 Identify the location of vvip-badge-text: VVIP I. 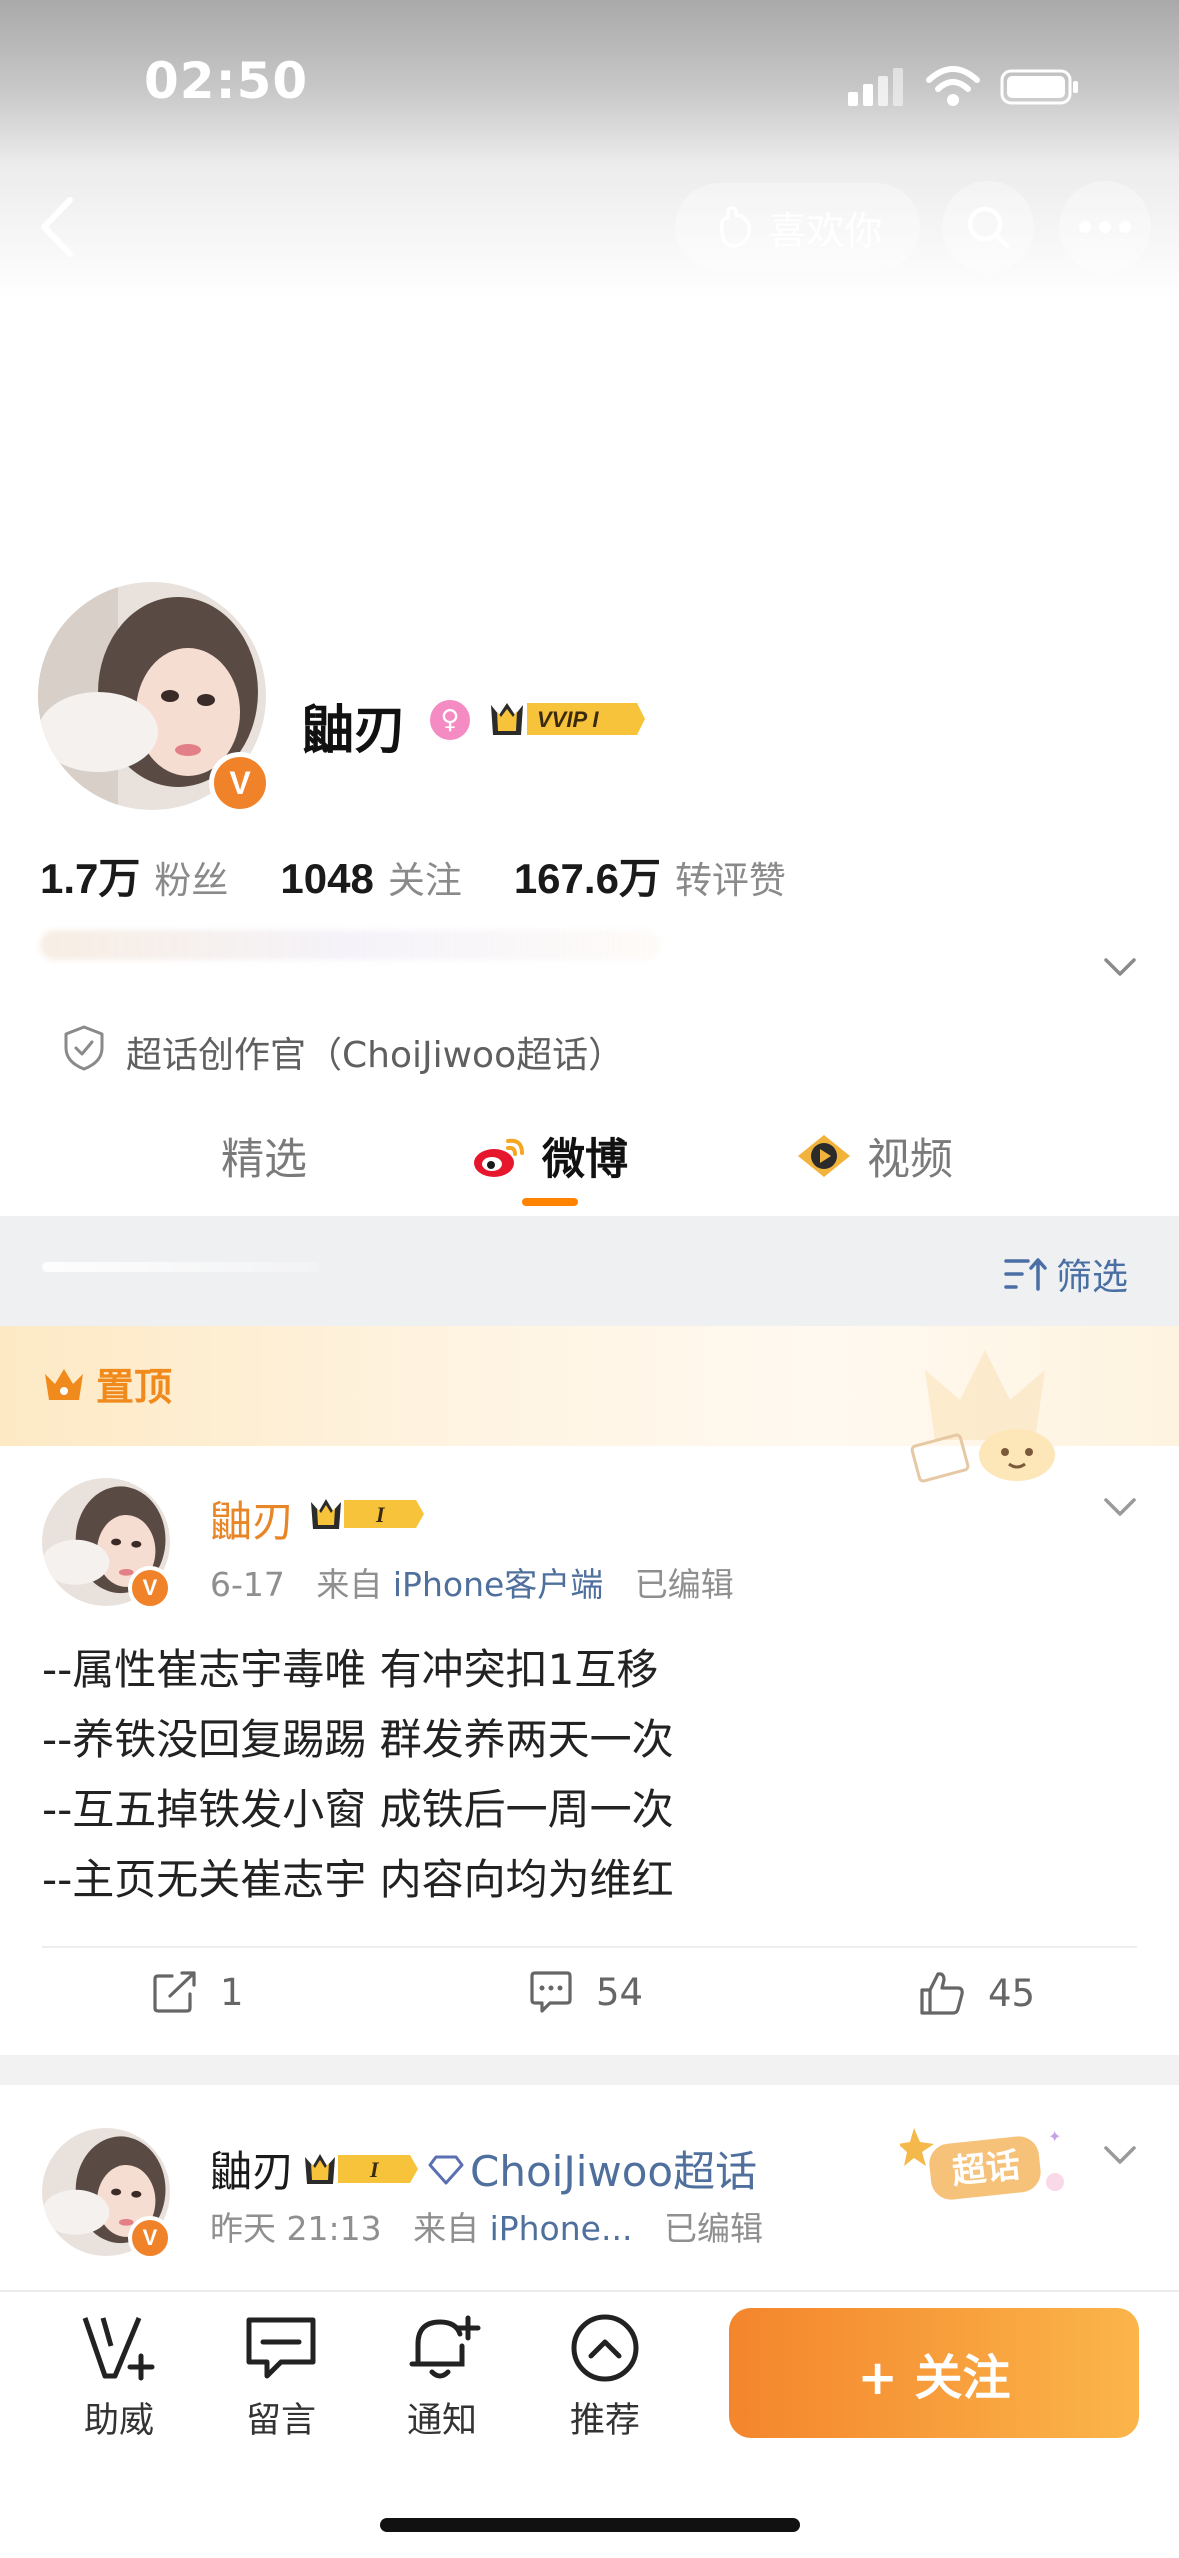
(568, 719).